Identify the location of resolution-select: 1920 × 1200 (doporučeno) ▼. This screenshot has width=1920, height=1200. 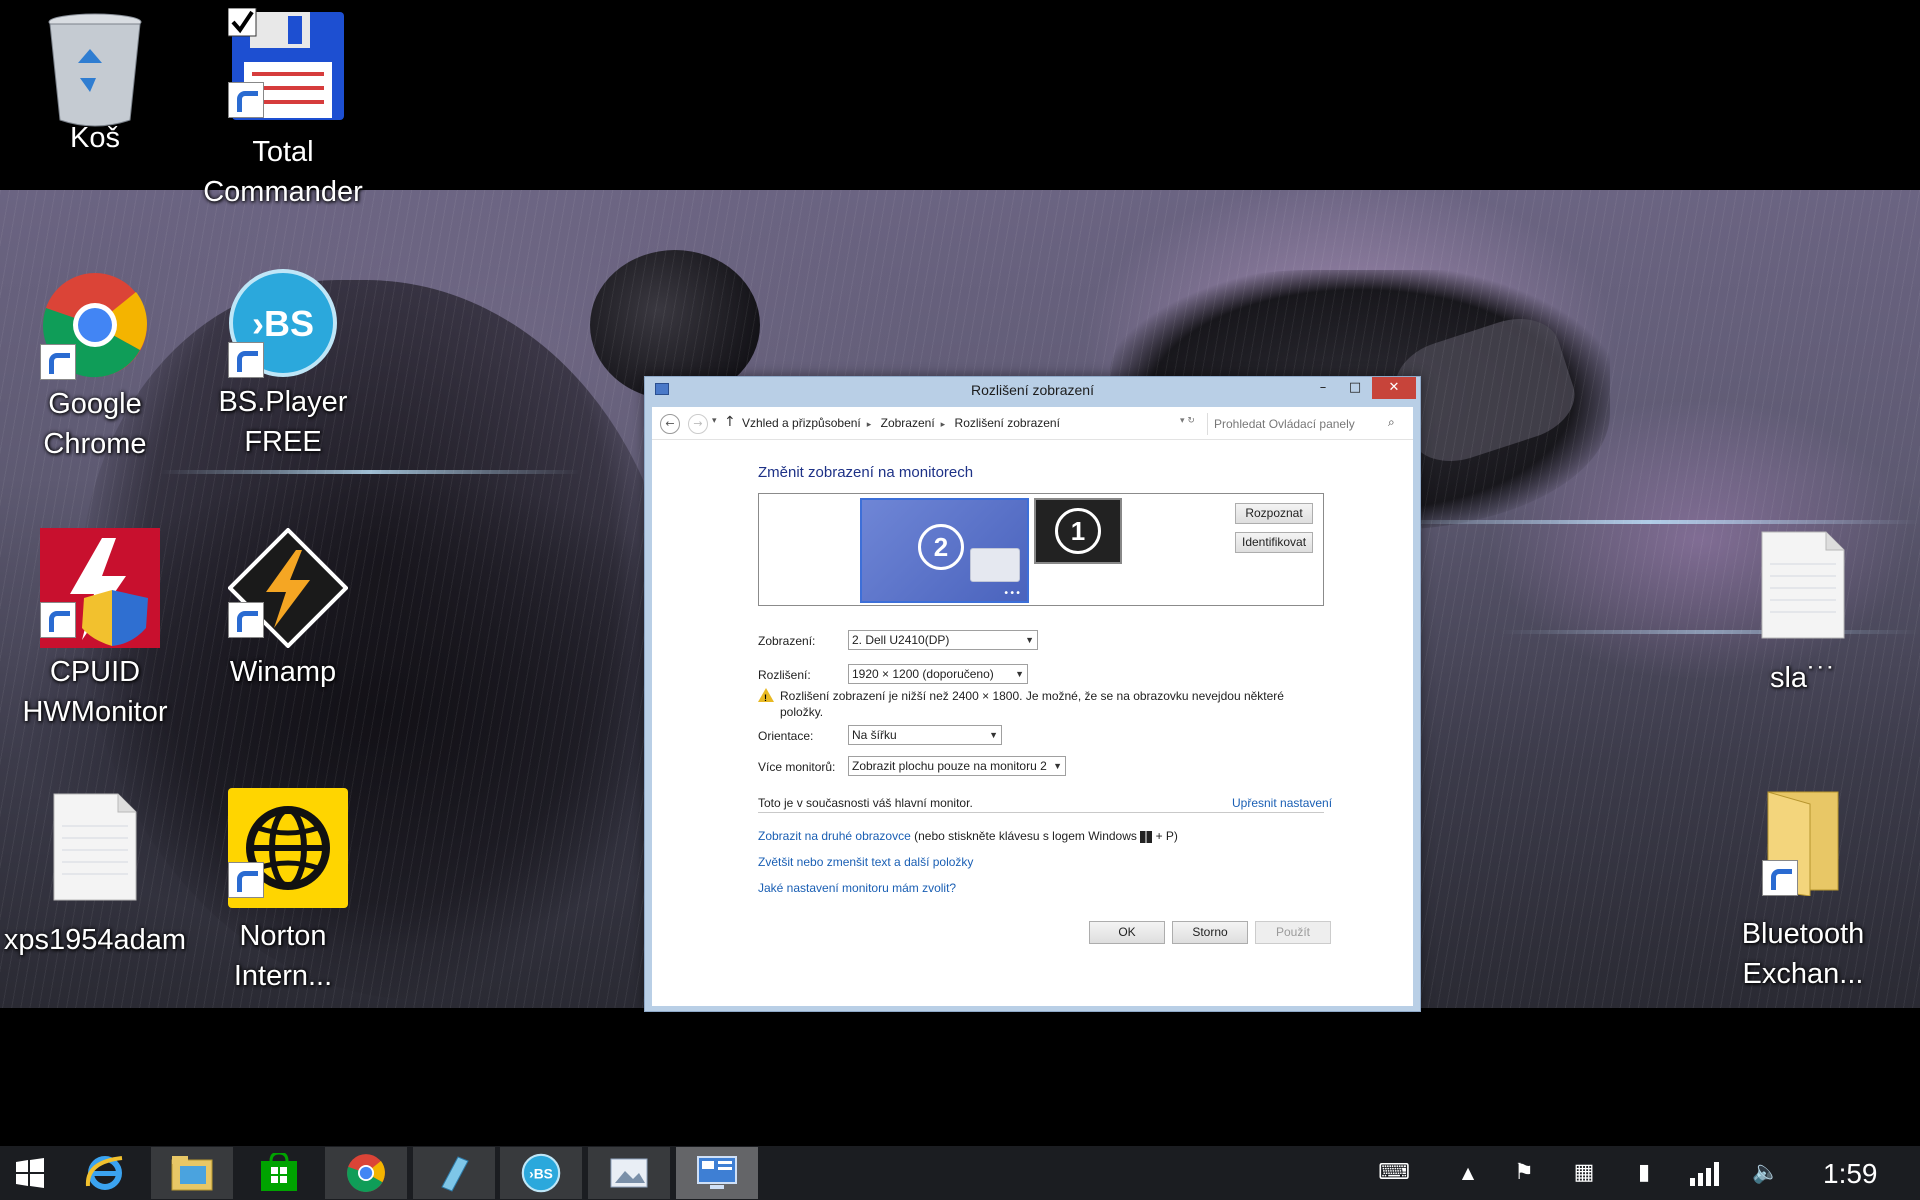
(938, 674).